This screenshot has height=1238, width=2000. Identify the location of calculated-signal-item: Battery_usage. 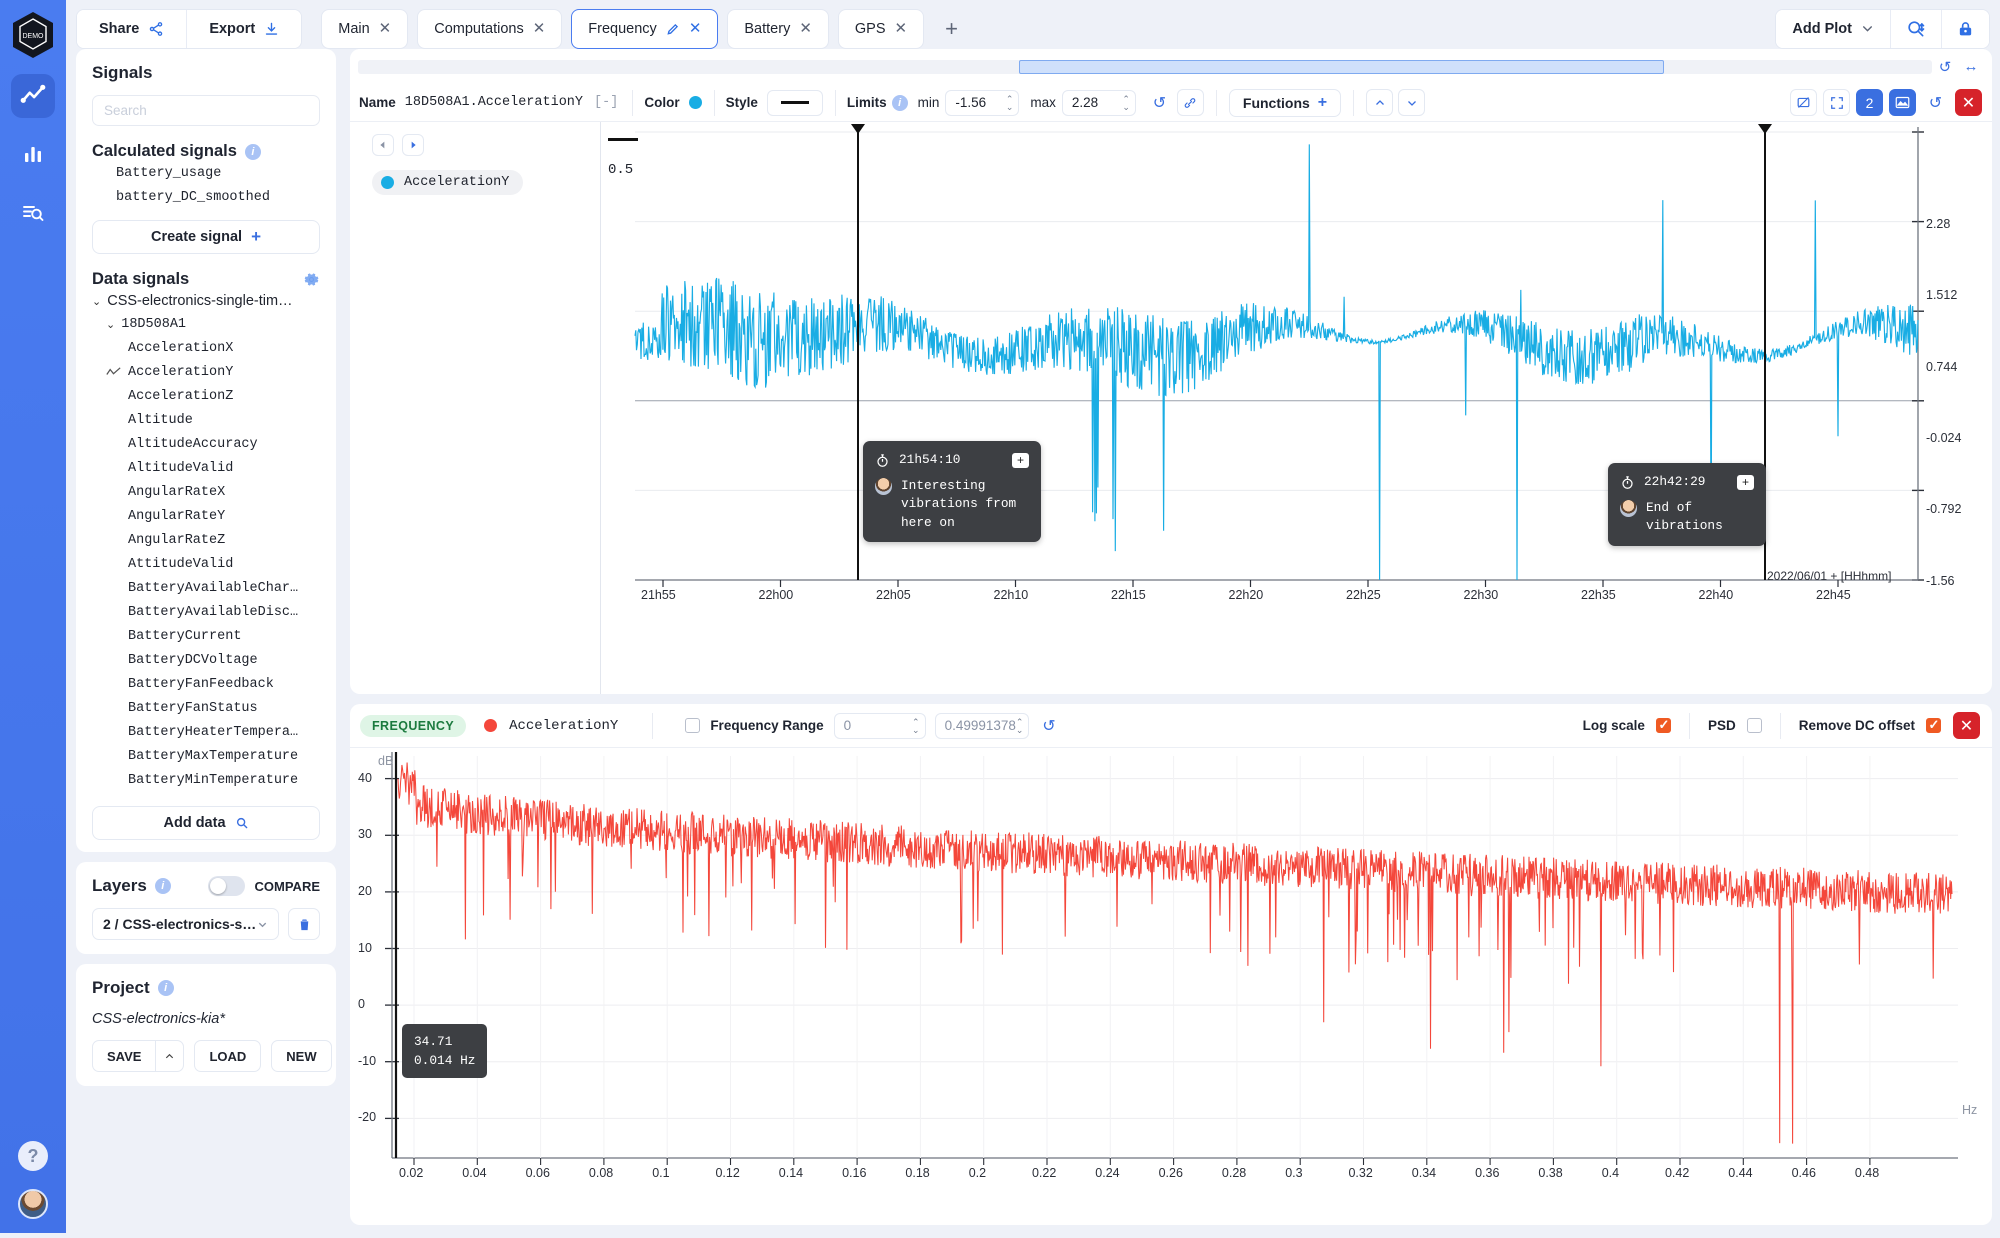
(206, 173).